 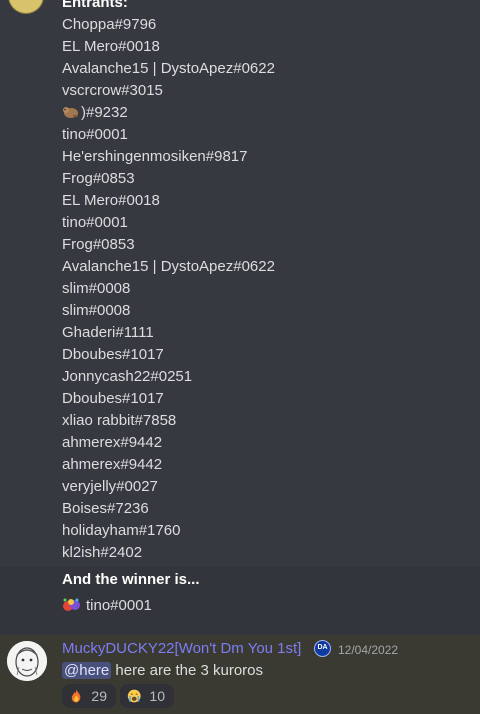 What do you see at coordinates (147, 696) in the screenshot?
I see `reaction-crying: 10` at bounding box center [147, 696].